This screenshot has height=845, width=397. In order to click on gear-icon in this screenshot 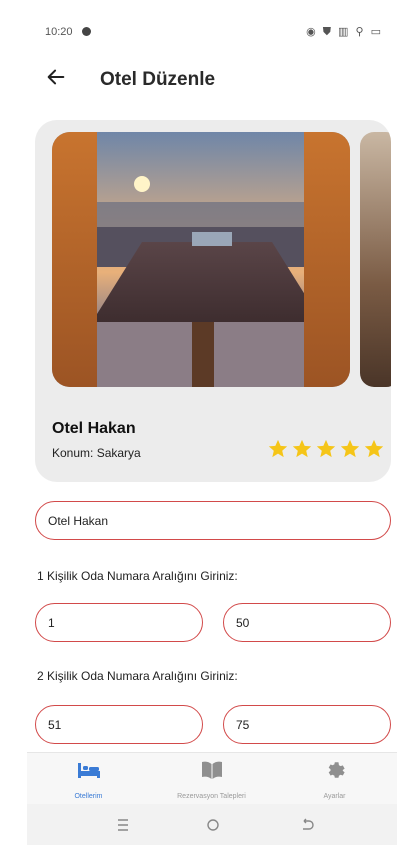, I will do `click(336, 770)`.